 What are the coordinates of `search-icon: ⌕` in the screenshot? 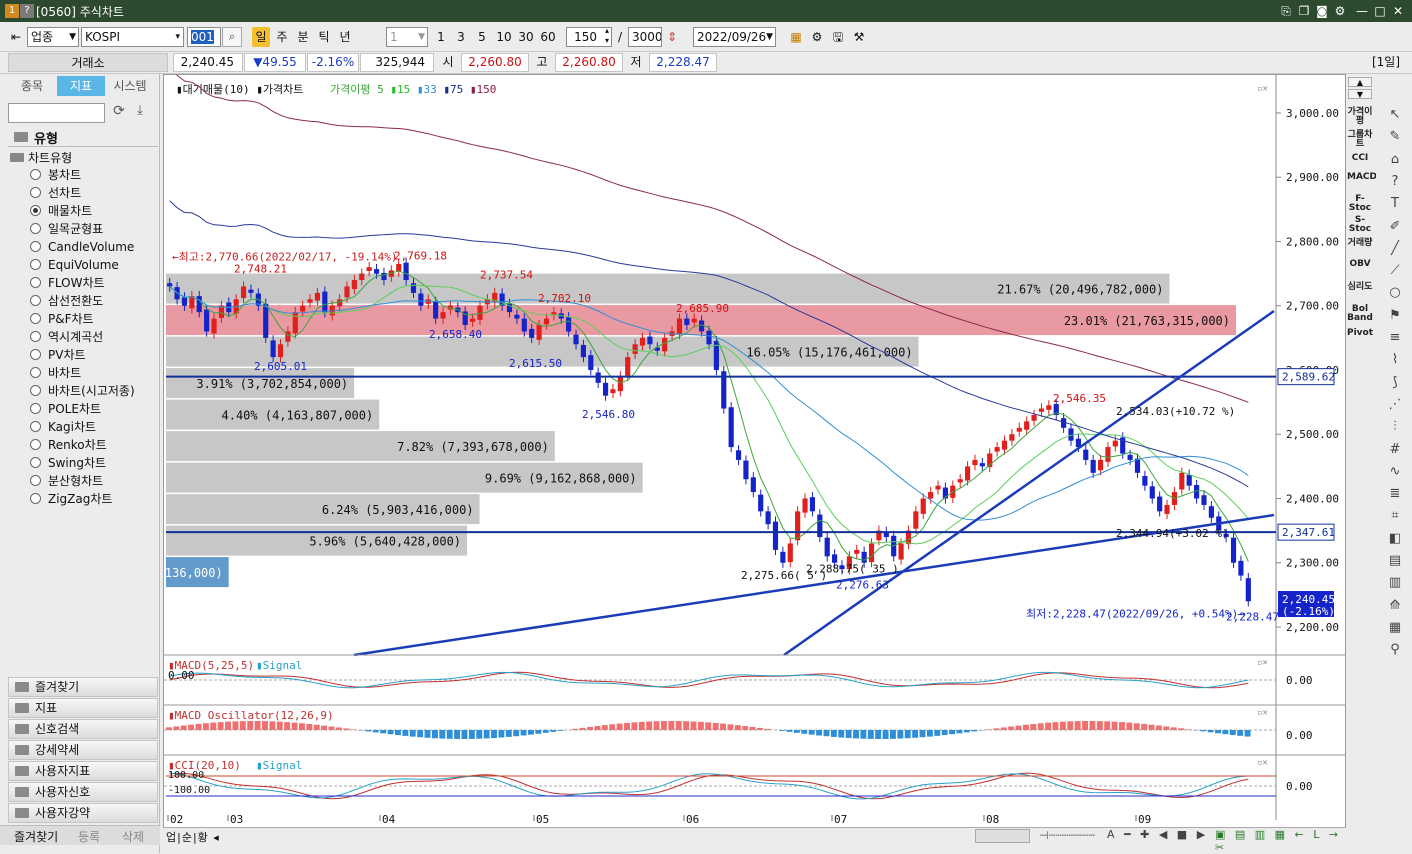 It's located at (232, 37).